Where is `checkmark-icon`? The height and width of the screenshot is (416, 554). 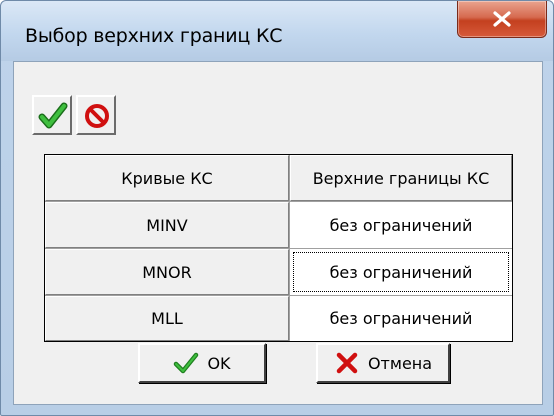
checkmark-icon is located at coordinates (186, 363).